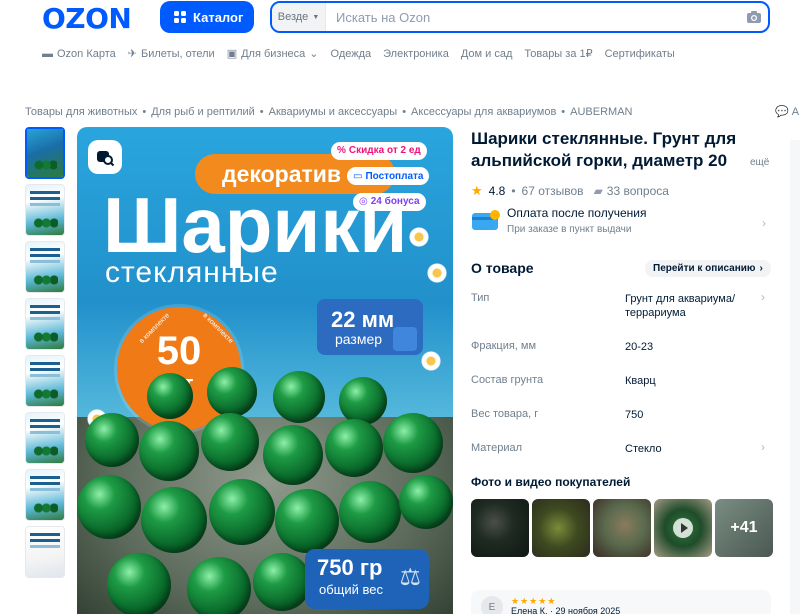 This screenshot has height=614, width=800. What do you see at coordinates (558, 53) in the screenshot?
I see `nav-item-1rub: Товары за 1₽` at bounding box center [558, 53].